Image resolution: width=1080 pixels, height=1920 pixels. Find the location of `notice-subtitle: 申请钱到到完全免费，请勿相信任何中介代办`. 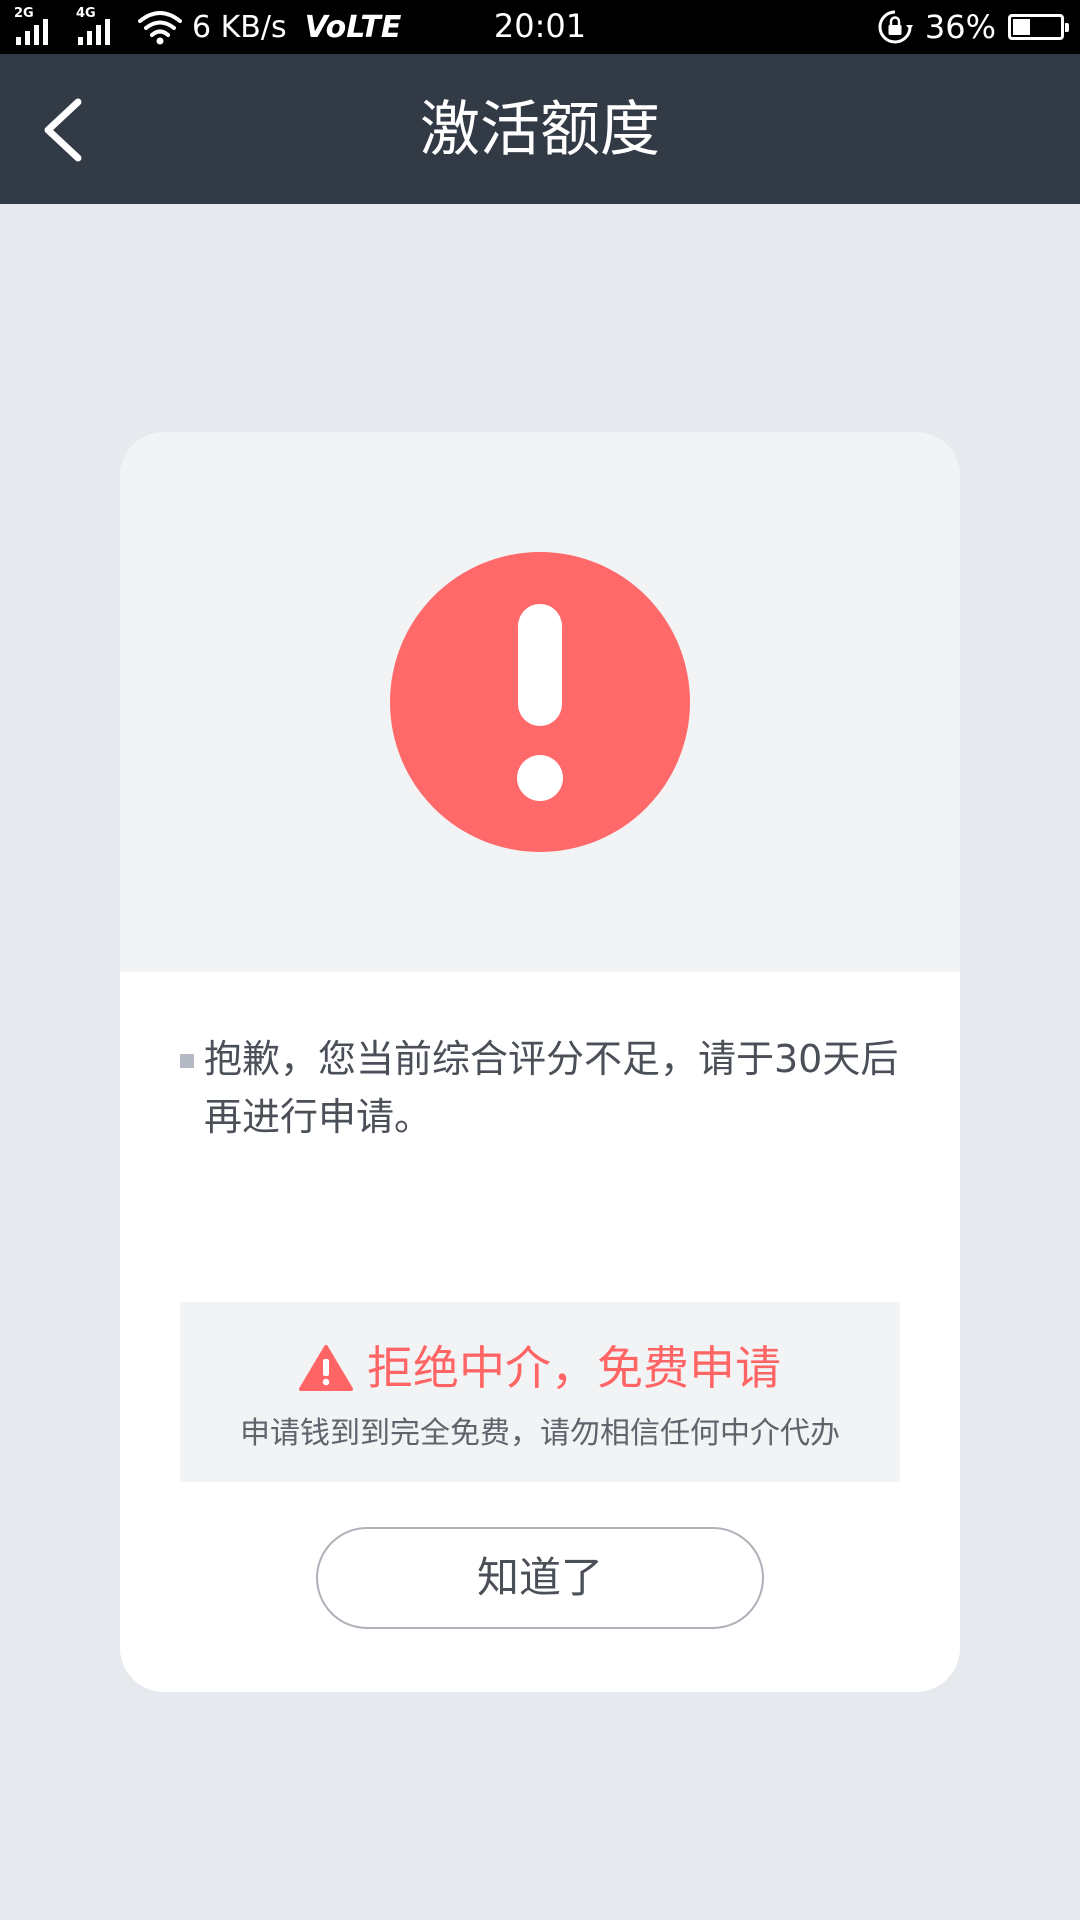

notice-subtitle: 申请钱到到完全免费，请勿相信任何中介代办 is located at coordinates (540, 1433).